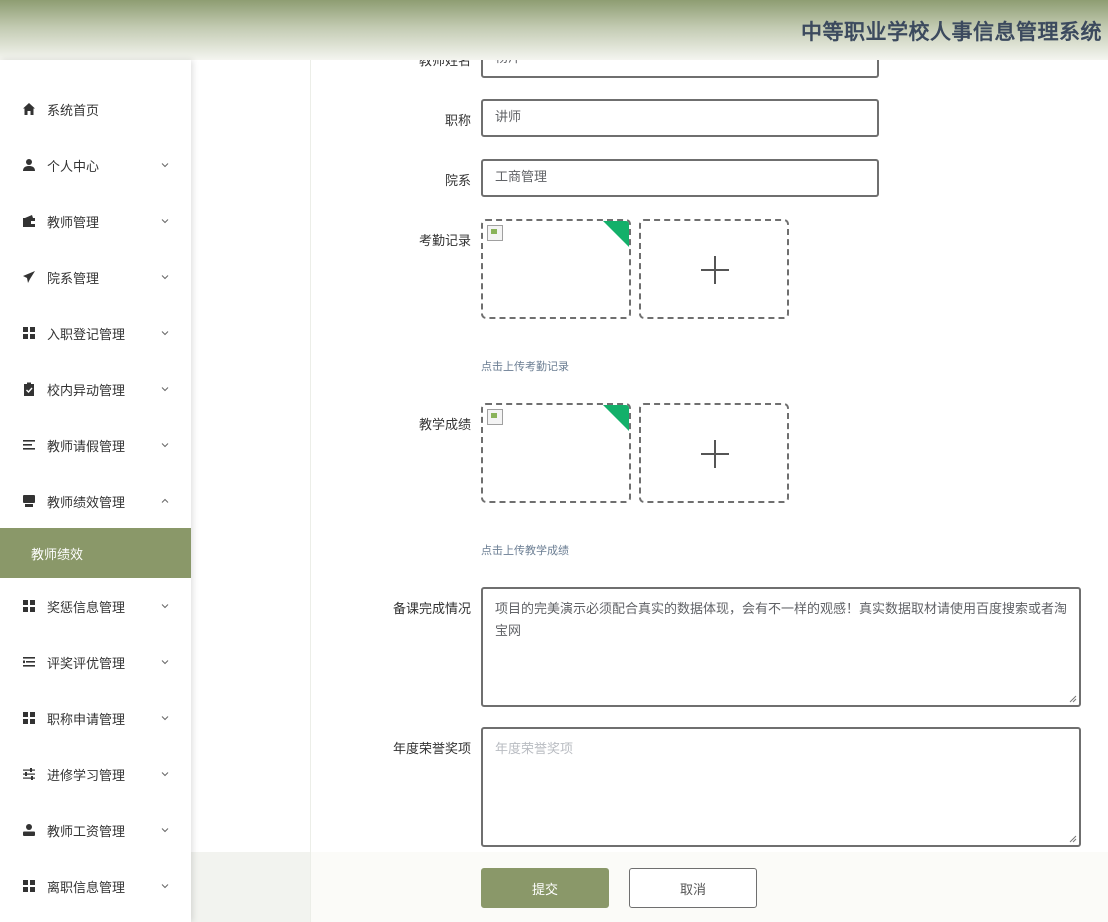 The width and height of the screenshot is (1108, 922). What do you see at coordinates (534, 749) in the screenshot?
I see `honors-placeholder: 年度荣誉奖项` at bounding box center [534, 749].